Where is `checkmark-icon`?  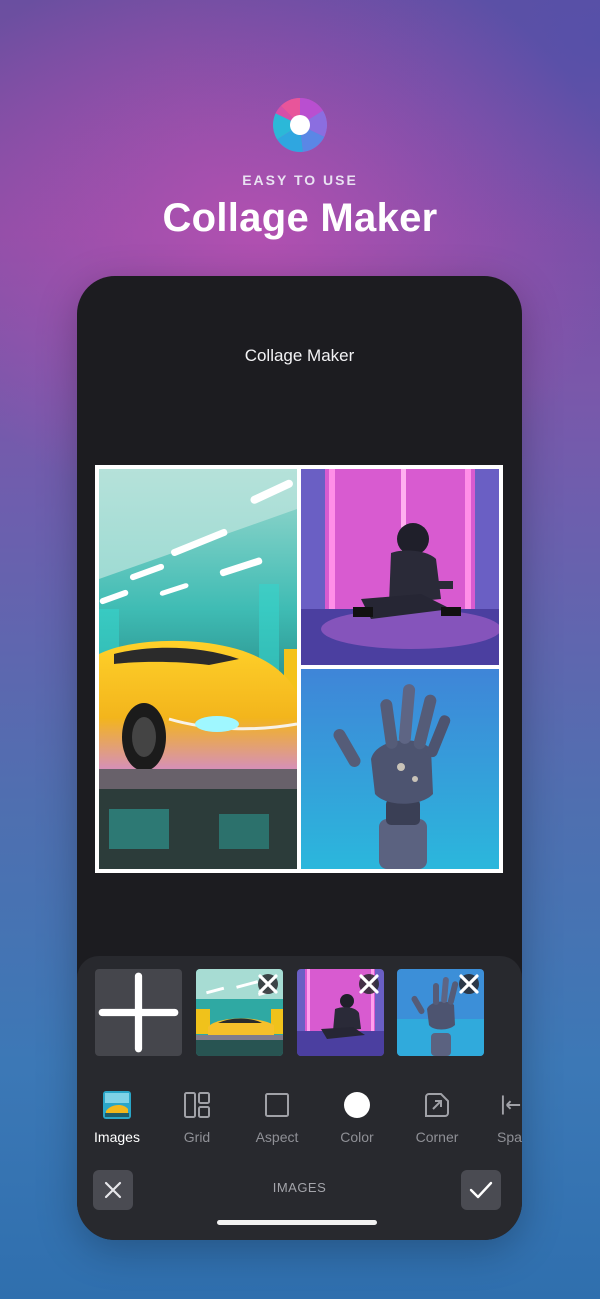 checkmark-icon is located at coordinates (481, 1190).